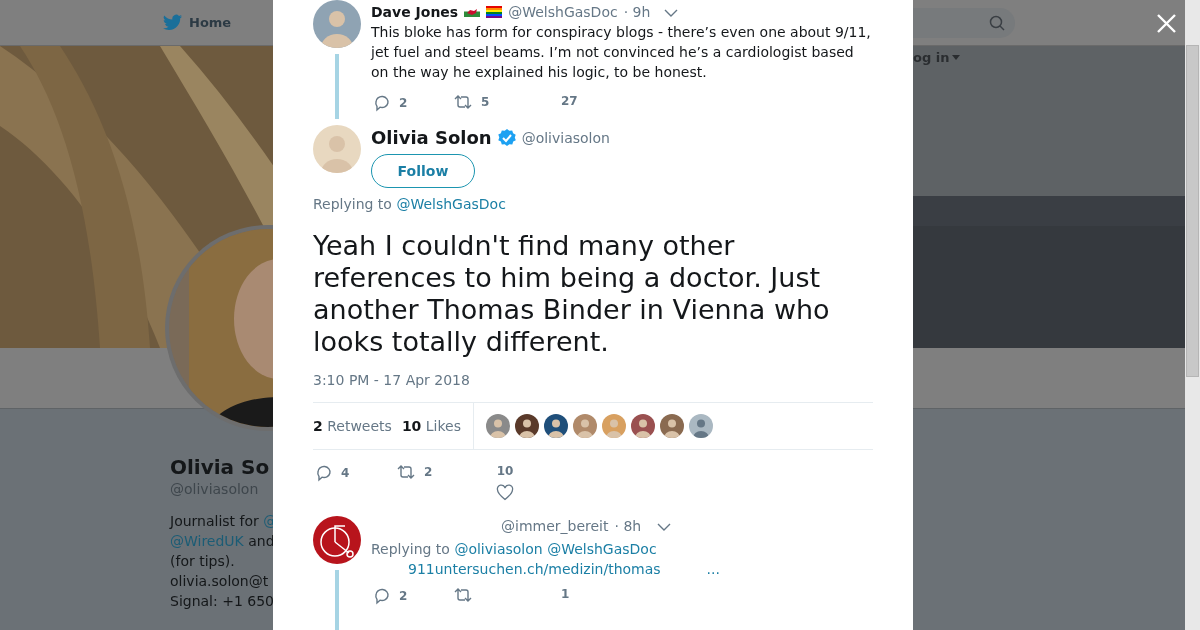 This screenshot has height=630, width=1200. What do you see at coordinates (352, 426) in the screenshot?
I see `retweets-stat: 2 Retweets` at bounding box center [352, 426].